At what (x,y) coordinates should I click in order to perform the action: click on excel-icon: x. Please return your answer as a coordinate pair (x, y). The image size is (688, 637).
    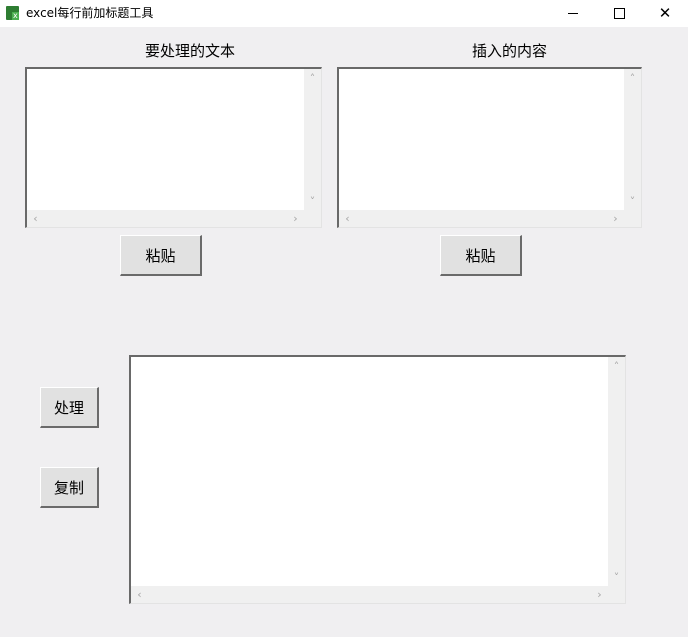
    Looking at the image, I should click on (12, 13).